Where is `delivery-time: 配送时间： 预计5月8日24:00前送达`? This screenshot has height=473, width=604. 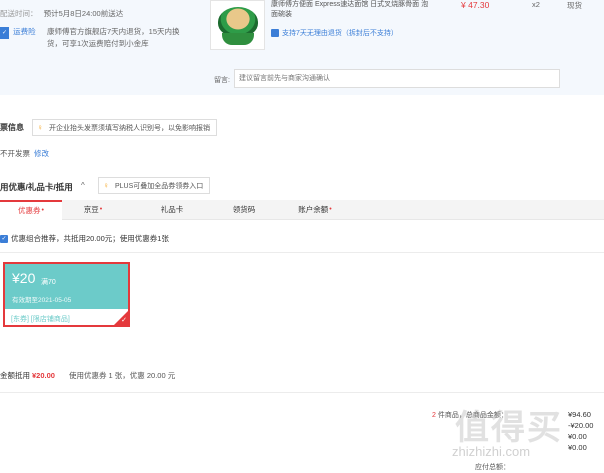
delivery-time: 配送时间： 预计5月8日24:00前送达 is located at coordinates (61, 13).